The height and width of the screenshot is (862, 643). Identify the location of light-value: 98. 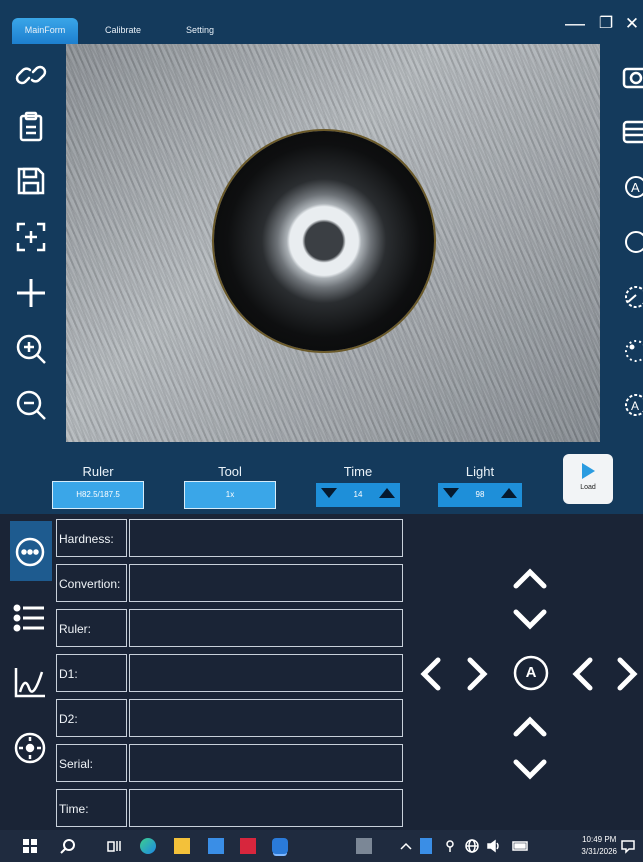
(480, 494).